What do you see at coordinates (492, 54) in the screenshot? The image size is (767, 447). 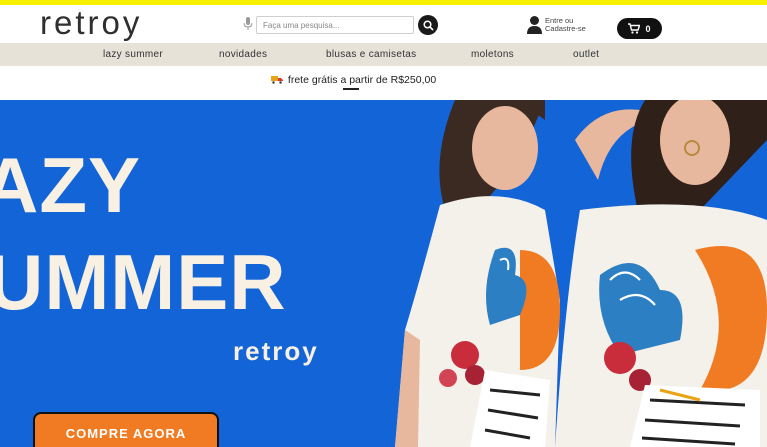 I see `nav-item-moletons: moletons` at bounding box center [492, 54].